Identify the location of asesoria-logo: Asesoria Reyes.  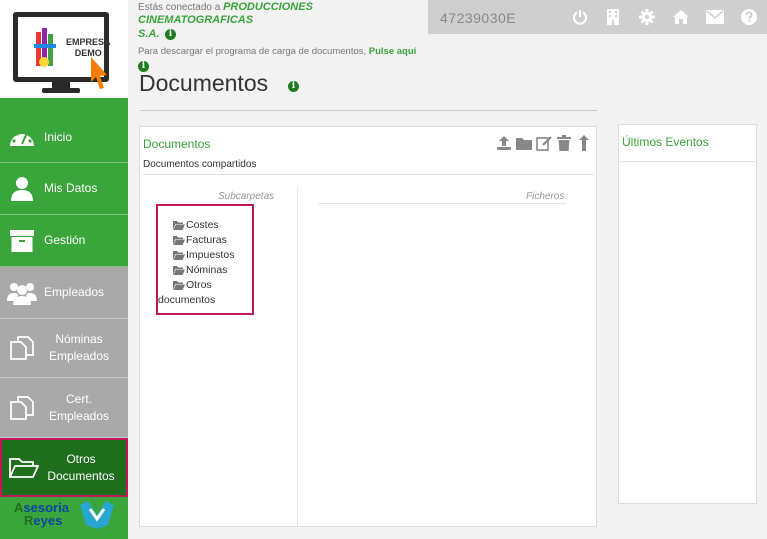
(64, 518).